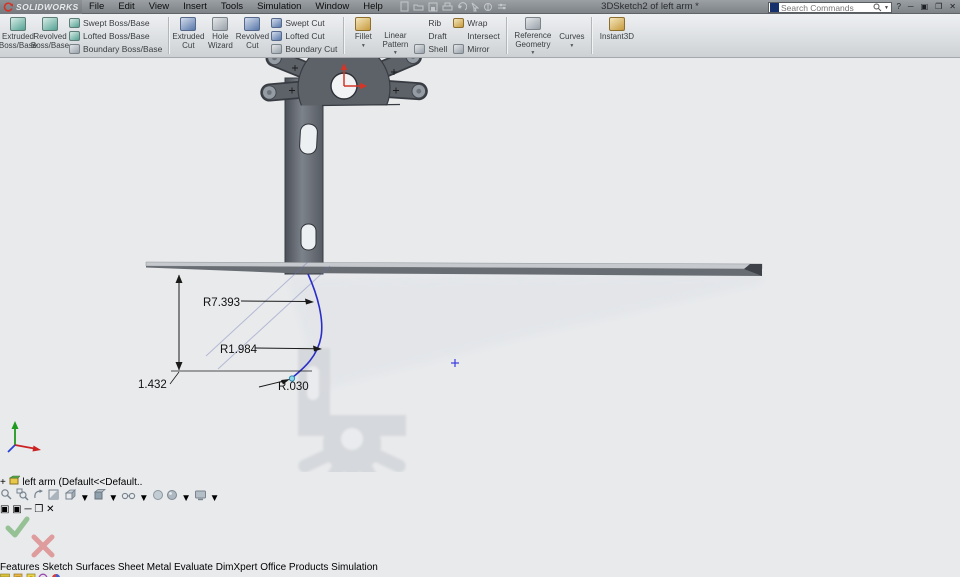 This screenshot has width=960, height=577. What do you see at coordinates (938, 7) in the screenshot?
I see `restore-button: ❐` at bounding box center [938, 7].